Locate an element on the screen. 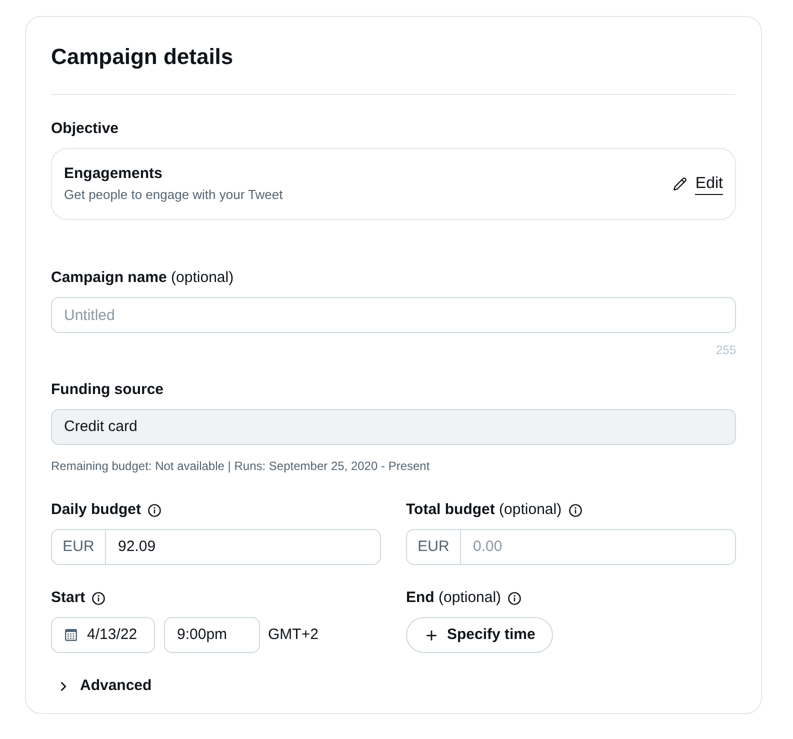 The image size is (793, 739). field-label: End (optional) is located at coordinates (454, 598).